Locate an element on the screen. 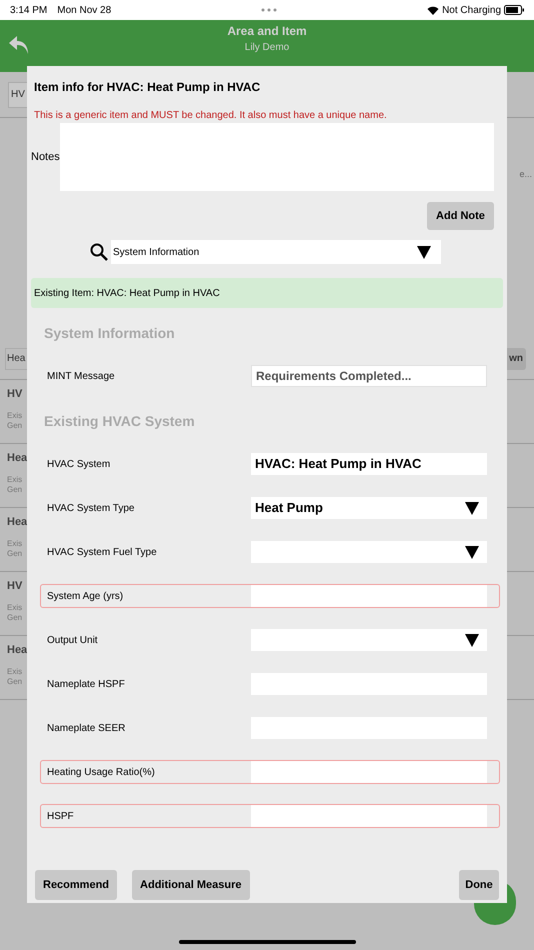 Image resolution: width=534 pixels, height=950 pixels. warning-text: This is a generic item and MUST be changed. It also must have a unique name. is located at coordinates (211, 116).